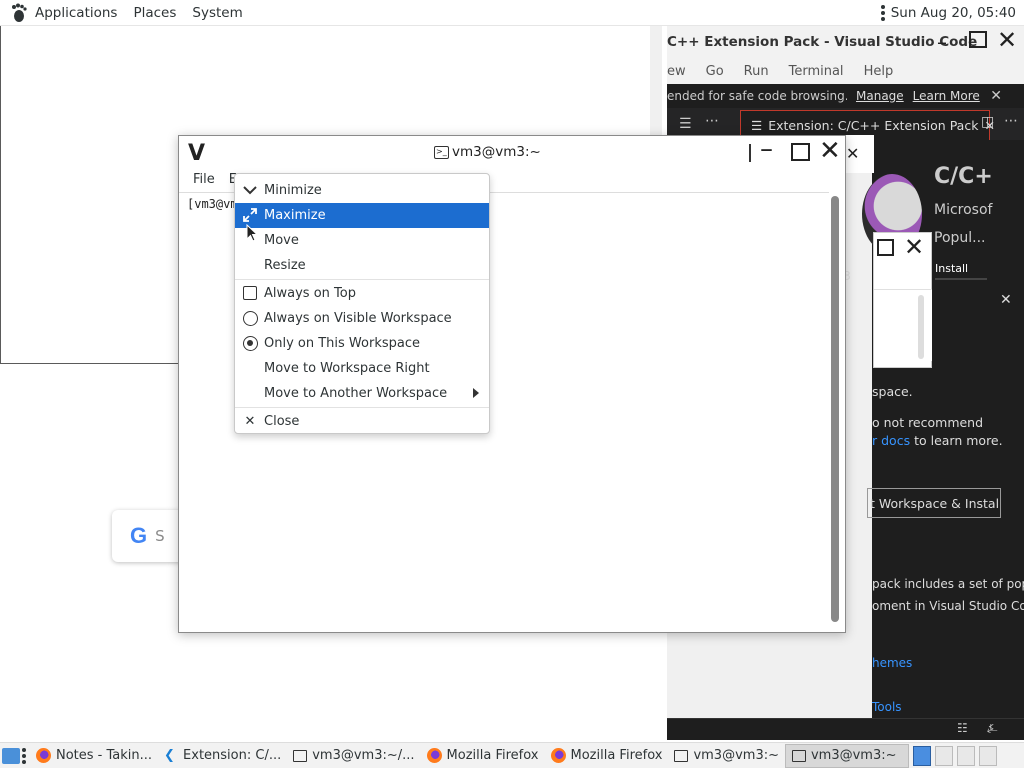 Image resolution: width=1024 pixels, height=768 pixels. What do you see at coordinates (282, 421) in the screenshot?
I see `menu-item-label: Close` at bounding box center [282, 421].